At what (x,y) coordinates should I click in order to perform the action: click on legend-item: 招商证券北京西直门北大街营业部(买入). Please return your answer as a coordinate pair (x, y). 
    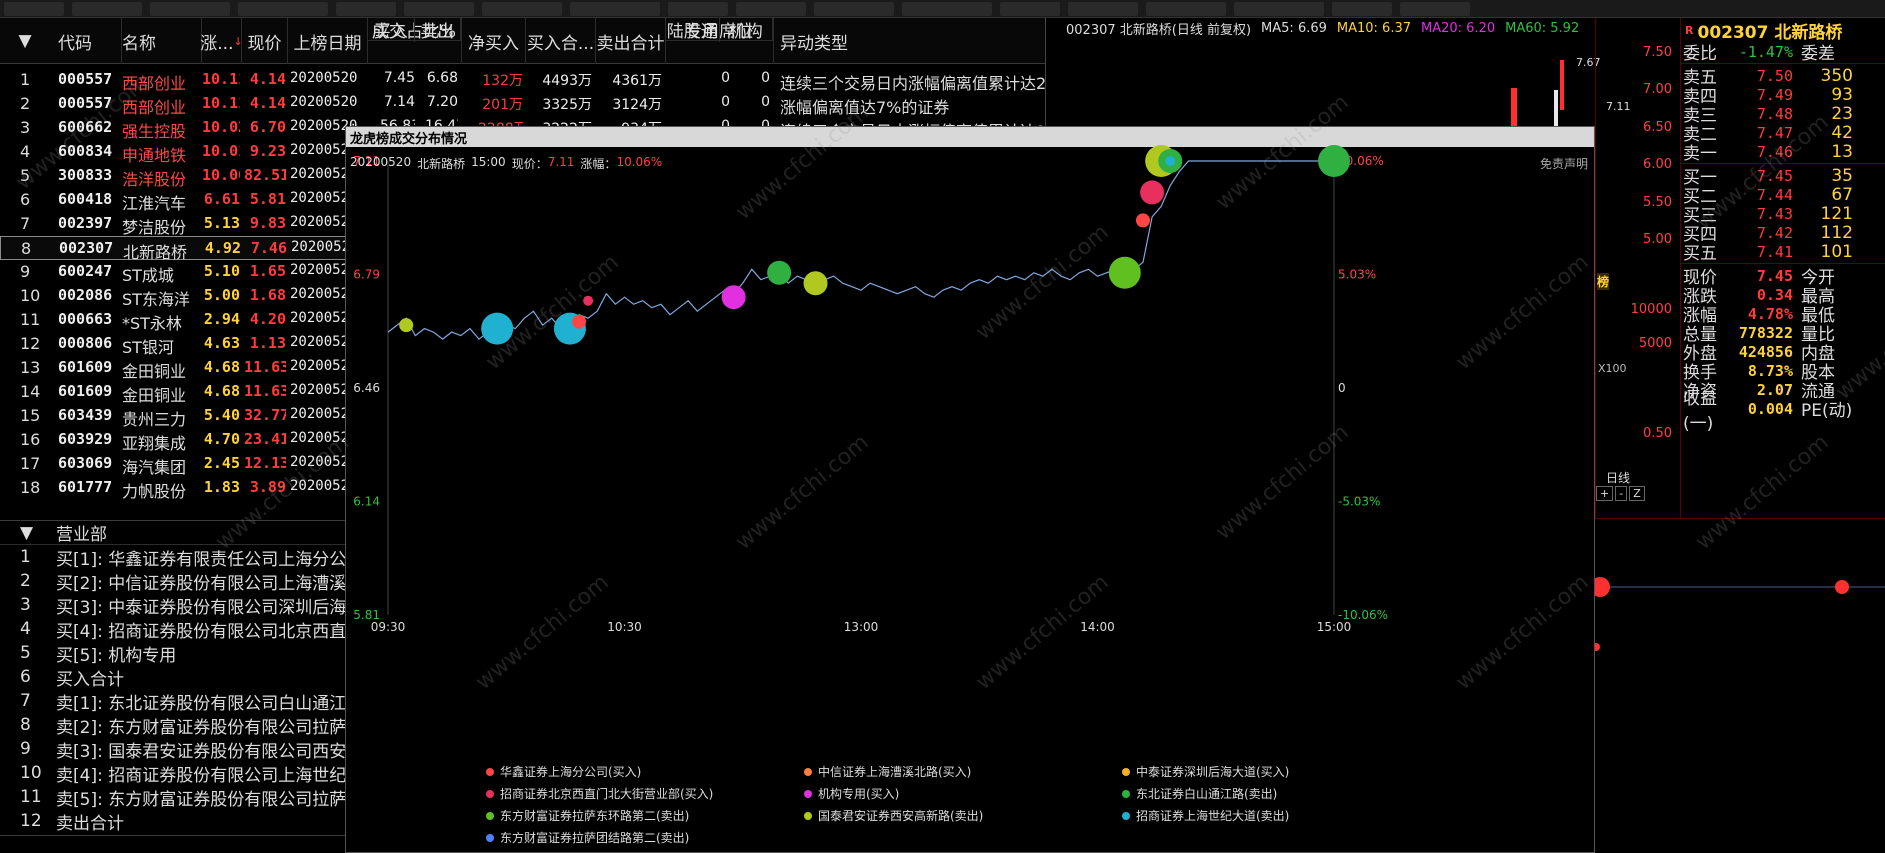
    Looking at the image, I should click on (599, 793).